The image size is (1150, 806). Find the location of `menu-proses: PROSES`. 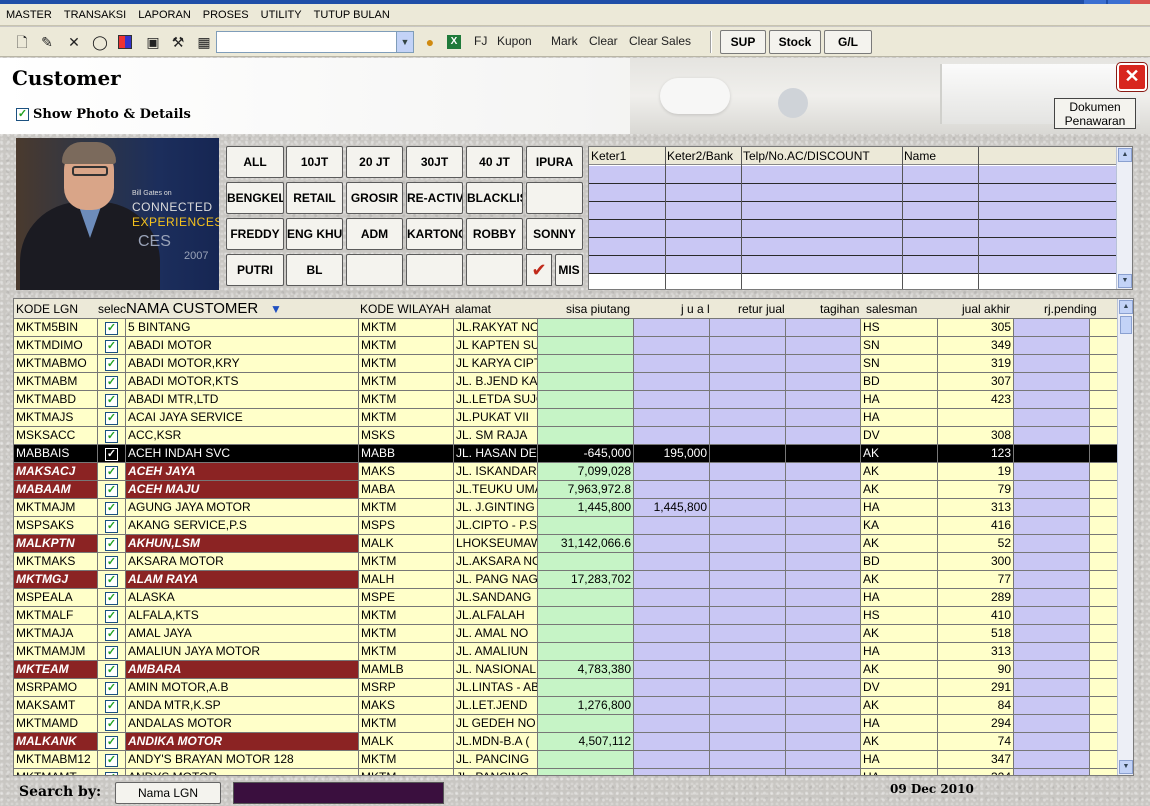

menu-proses: PROSES is located at coordinates (226, 15).